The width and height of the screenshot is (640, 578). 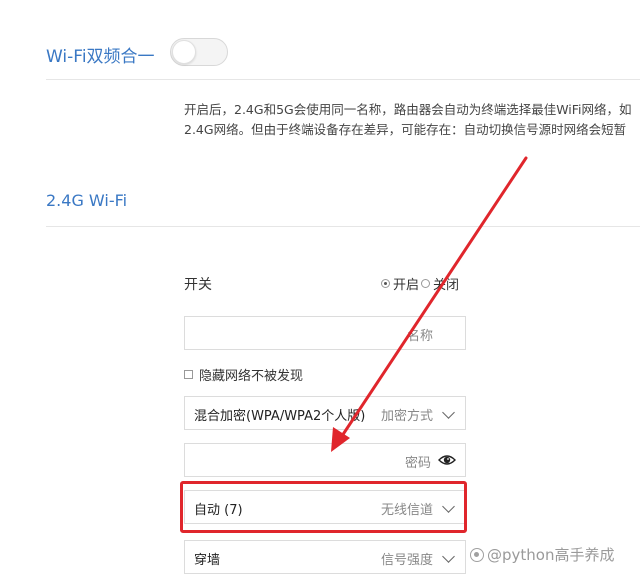 What do you see at coordinates (280, 416) in the screenshot?
I see `encryption-value: 混合加密(WPA/WPA2个人版)` at bounding box center [280, 416].